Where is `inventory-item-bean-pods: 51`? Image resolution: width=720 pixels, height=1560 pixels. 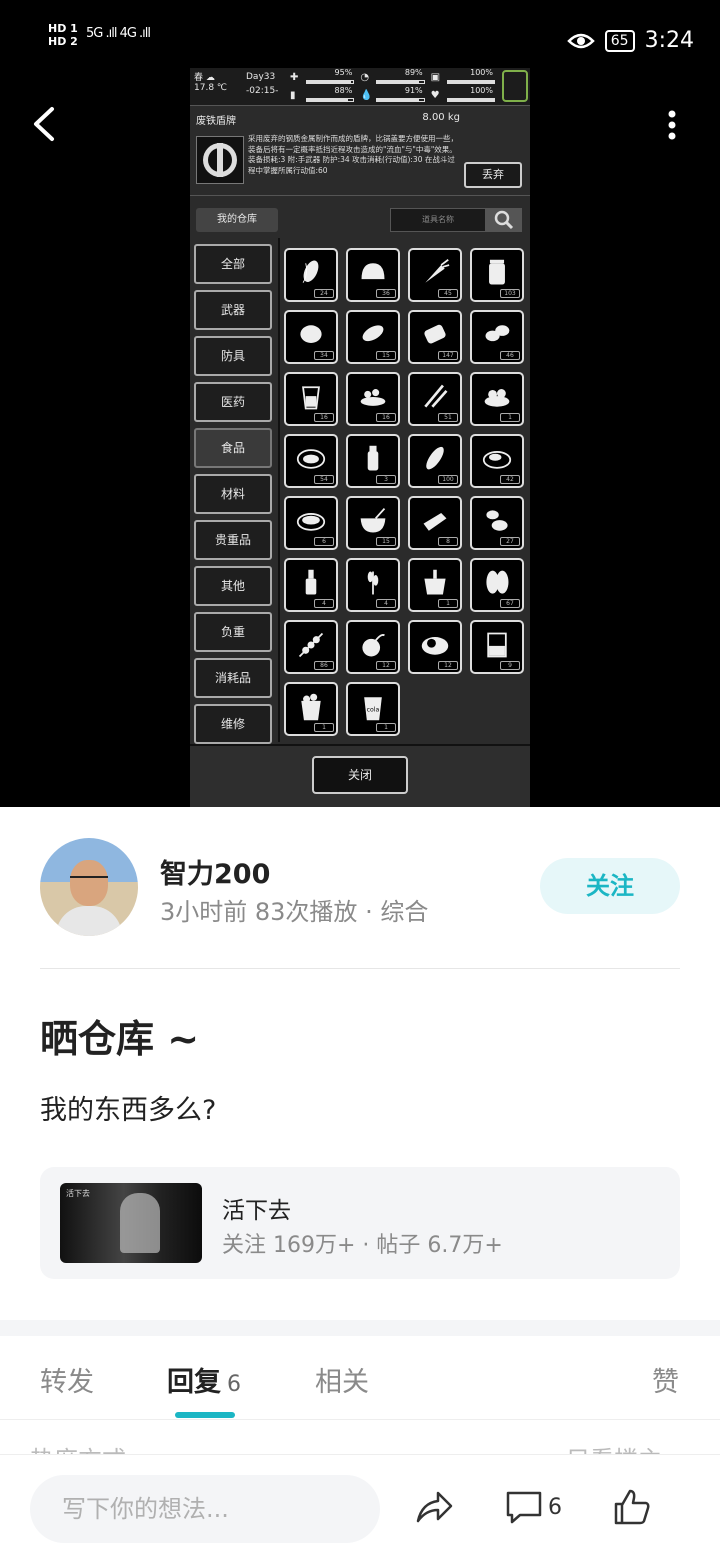 inventory-item-bean-pods: 51 is located at coordinates (435, 399).